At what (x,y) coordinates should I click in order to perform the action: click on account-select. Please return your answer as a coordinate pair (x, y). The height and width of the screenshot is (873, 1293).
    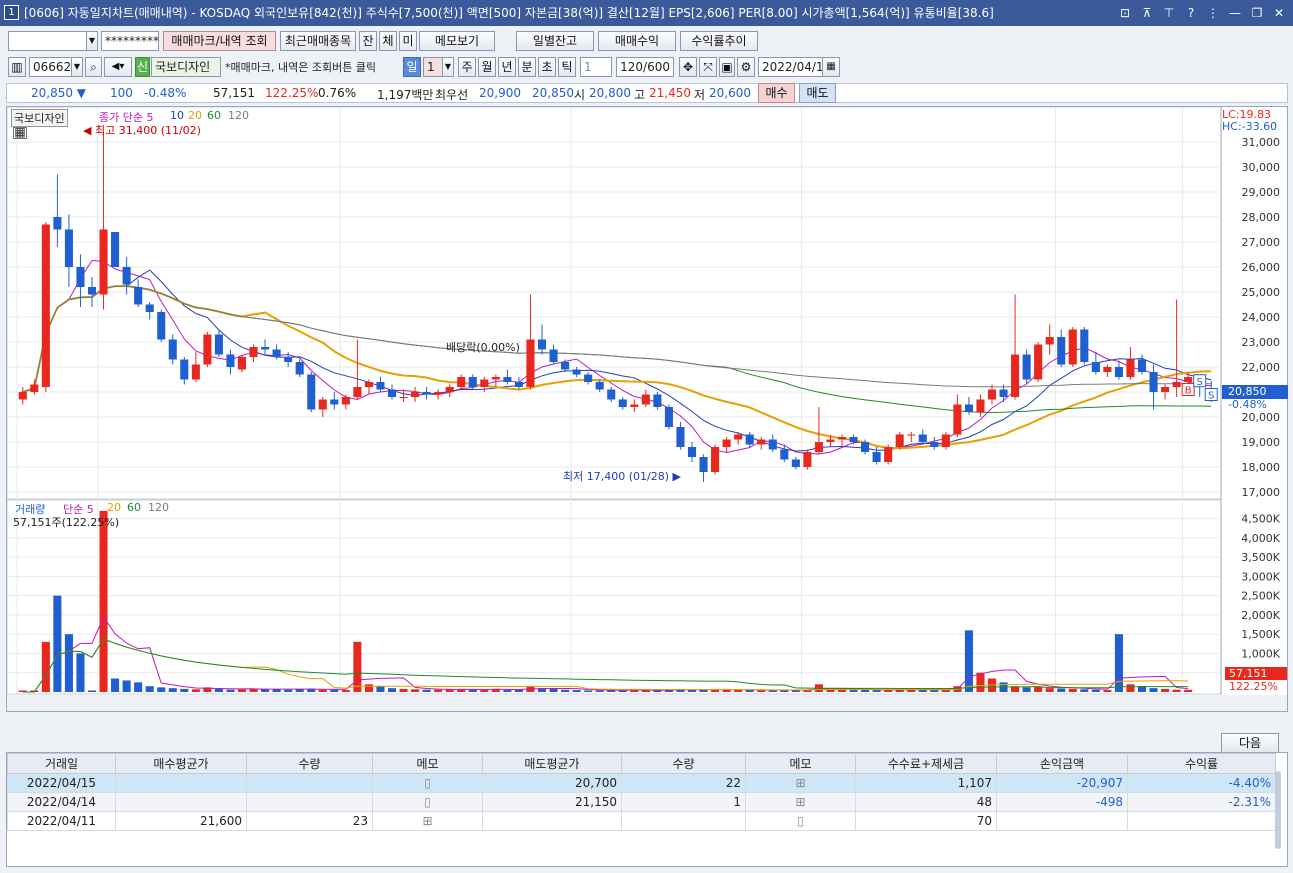
    Looking at the image, I should click on (53, 41).